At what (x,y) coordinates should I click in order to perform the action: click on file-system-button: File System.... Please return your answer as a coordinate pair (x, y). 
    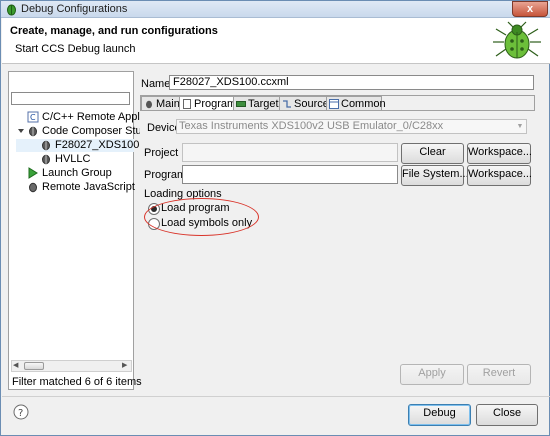
    Looking at the image, I should click on (435, 175).